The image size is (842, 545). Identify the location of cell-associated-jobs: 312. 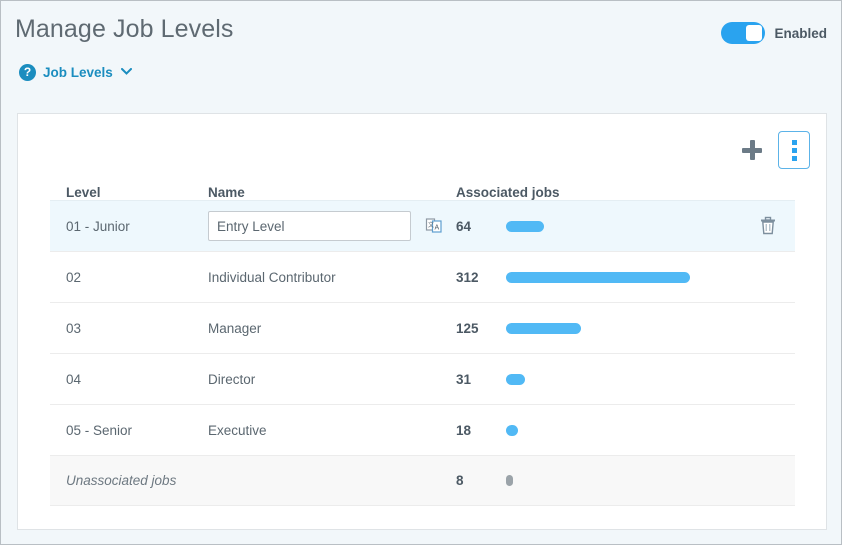
(617, 277).